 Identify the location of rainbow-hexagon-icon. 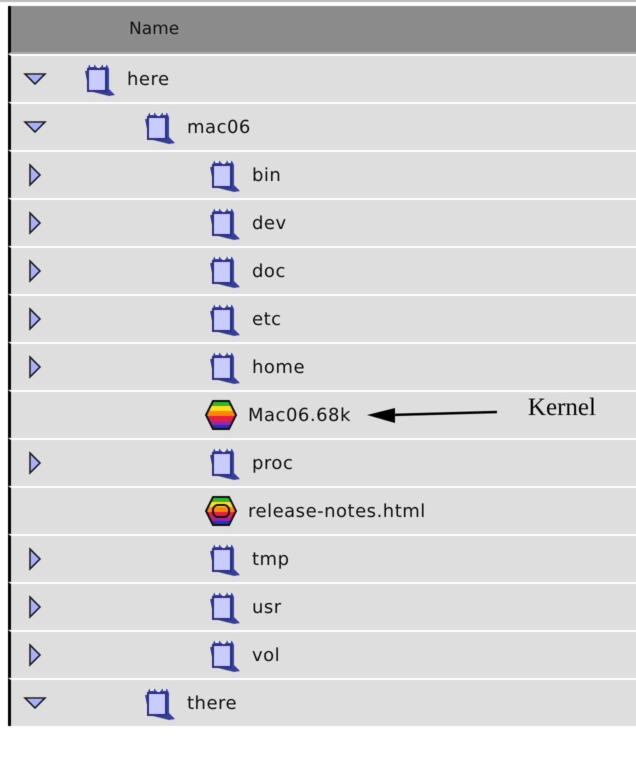
(221, 415).